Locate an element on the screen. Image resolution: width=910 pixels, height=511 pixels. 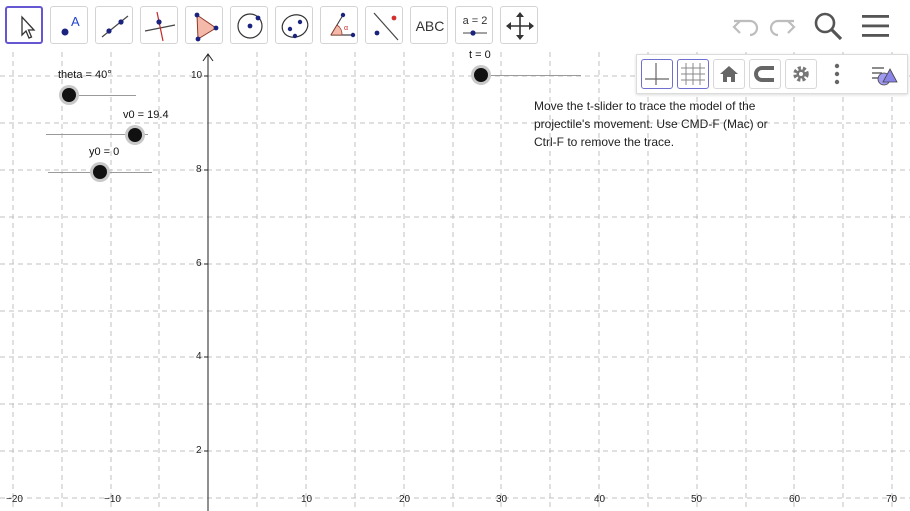
grid-icon is located at coordinates (693, 74).